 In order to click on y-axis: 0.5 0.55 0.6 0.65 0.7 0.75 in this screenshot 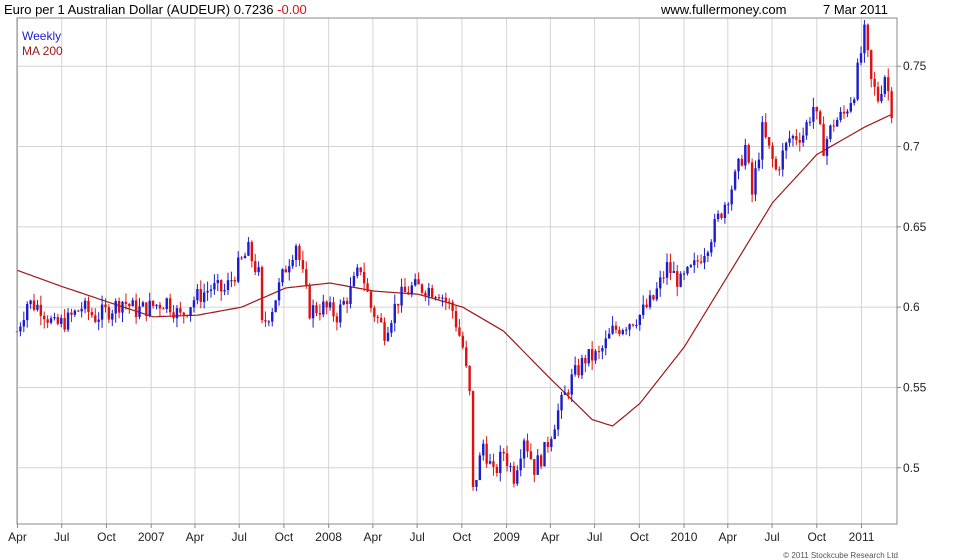, I will do `click(912, 267)`.